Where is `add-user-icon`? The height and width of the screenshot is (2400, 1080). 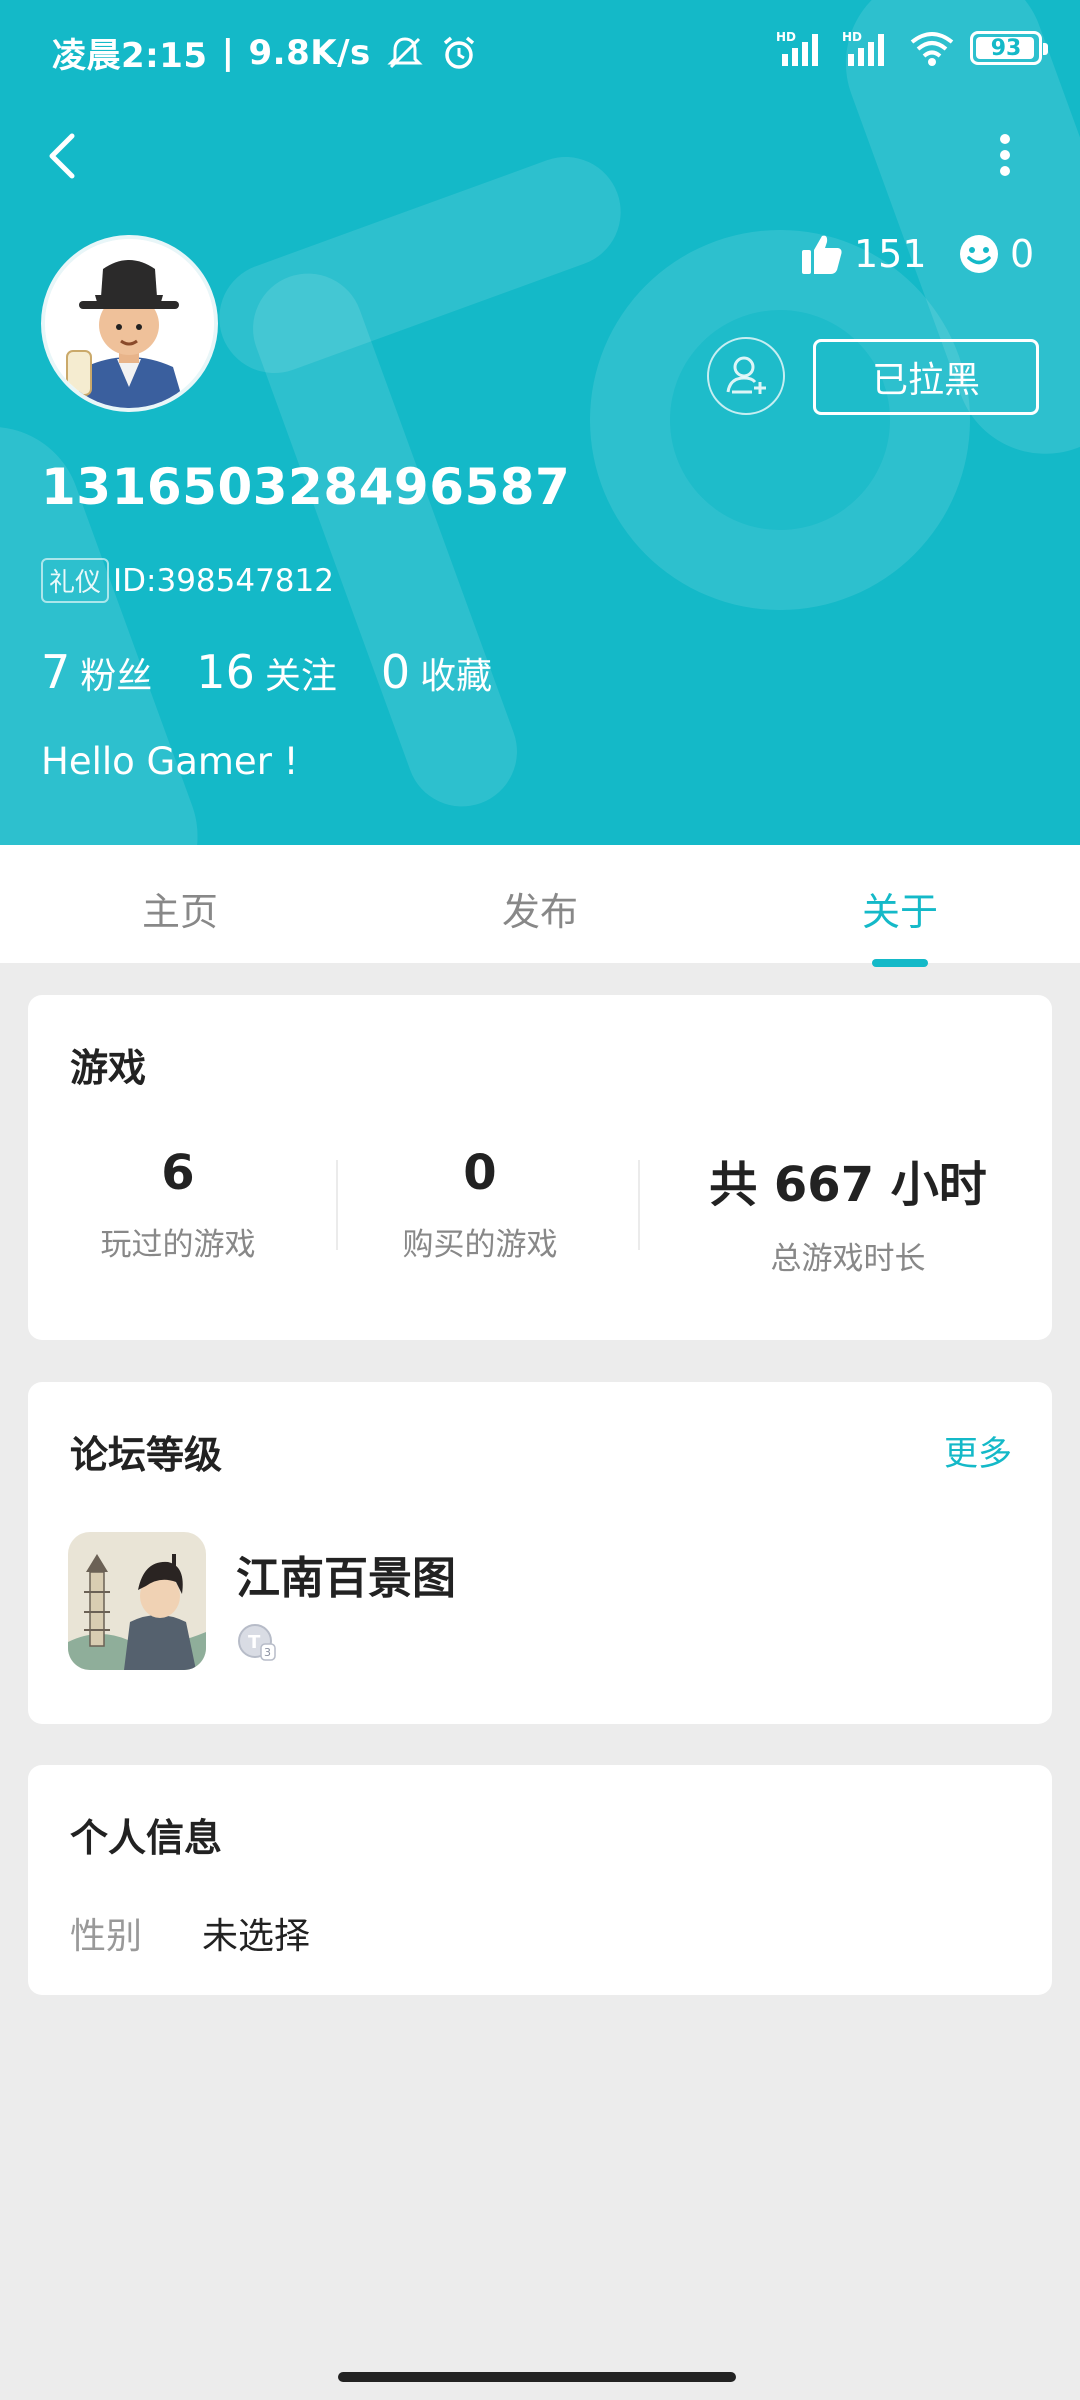 add-user-icon is located at coordinates (746, 375).